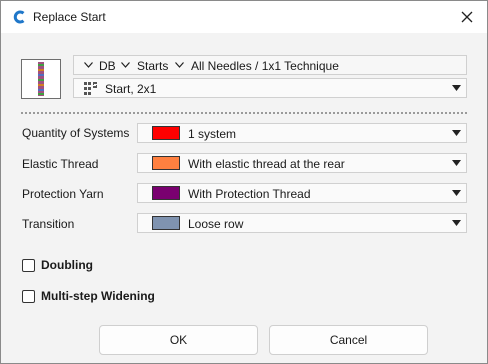 This screenshot has width=488, height=364. What do you see at coordinates (98, 296) in the screenshot?
I see `multi-step-widening-label: Multi-step Widening` at bounding box center [98, 296].